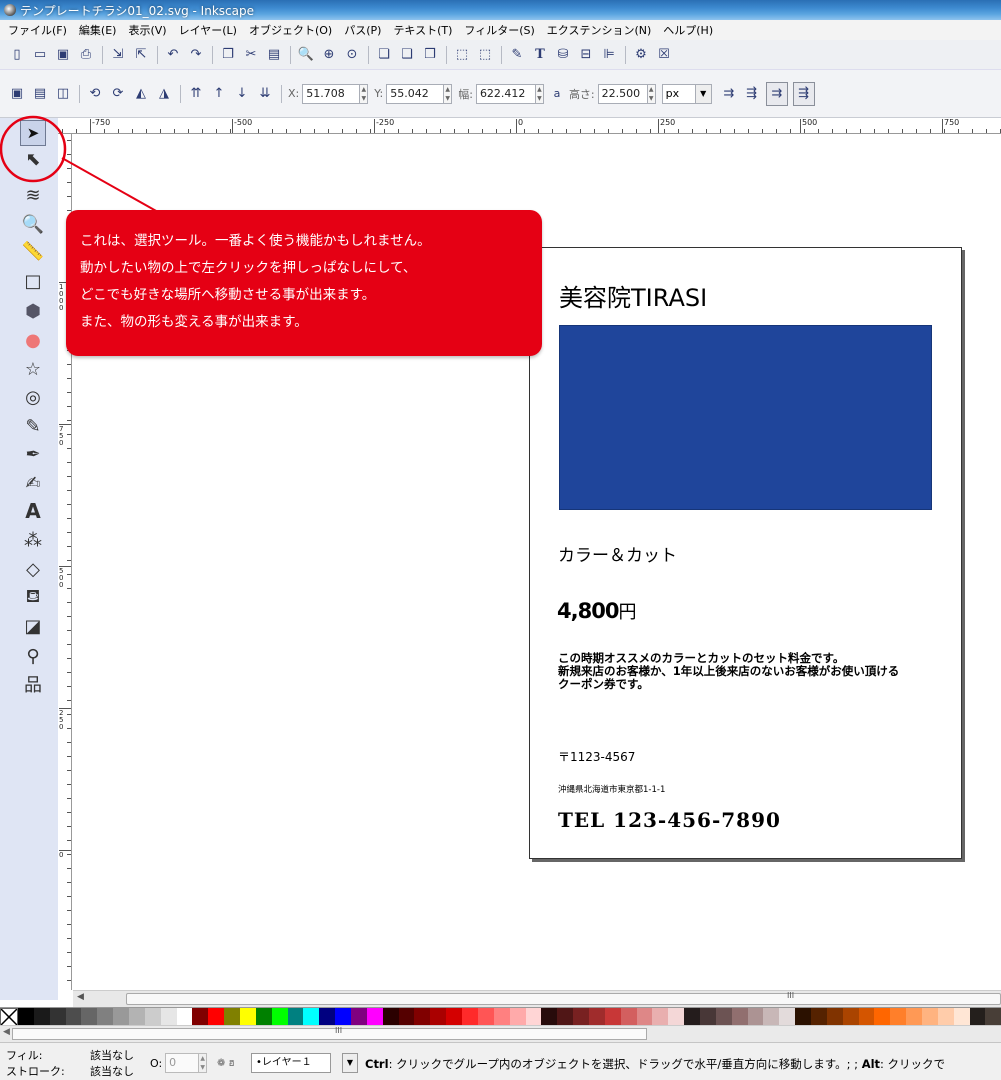 The image size is (1001, 1080). What do you see at coordinates (248, 268) in the screenshot?
I see `callout-line: 動かしたい物の上で左クリックを押しっぱなしにして、` at bounding box center [248, 268].